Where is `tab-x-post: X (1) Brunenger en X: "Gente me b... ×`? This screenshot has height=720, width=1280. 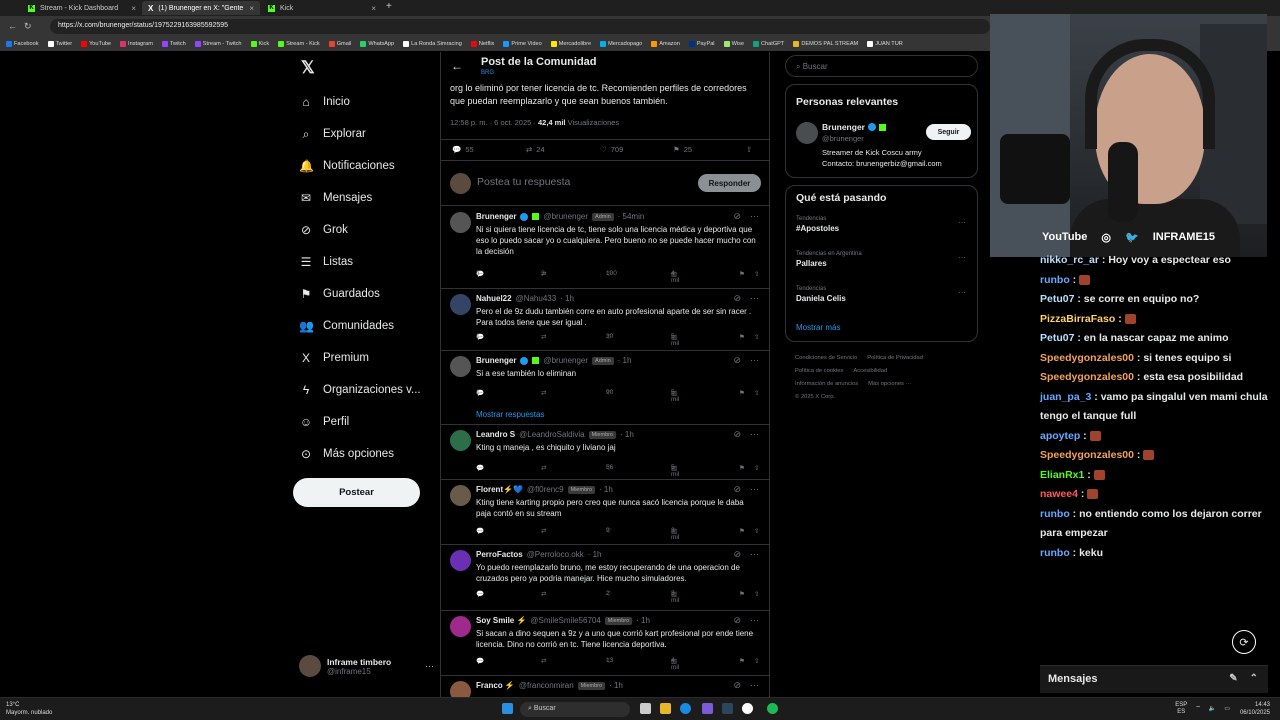
tab-x-post: X (1) Brunenger en X: "Gente me b... × is located at coordinates (201, 8).